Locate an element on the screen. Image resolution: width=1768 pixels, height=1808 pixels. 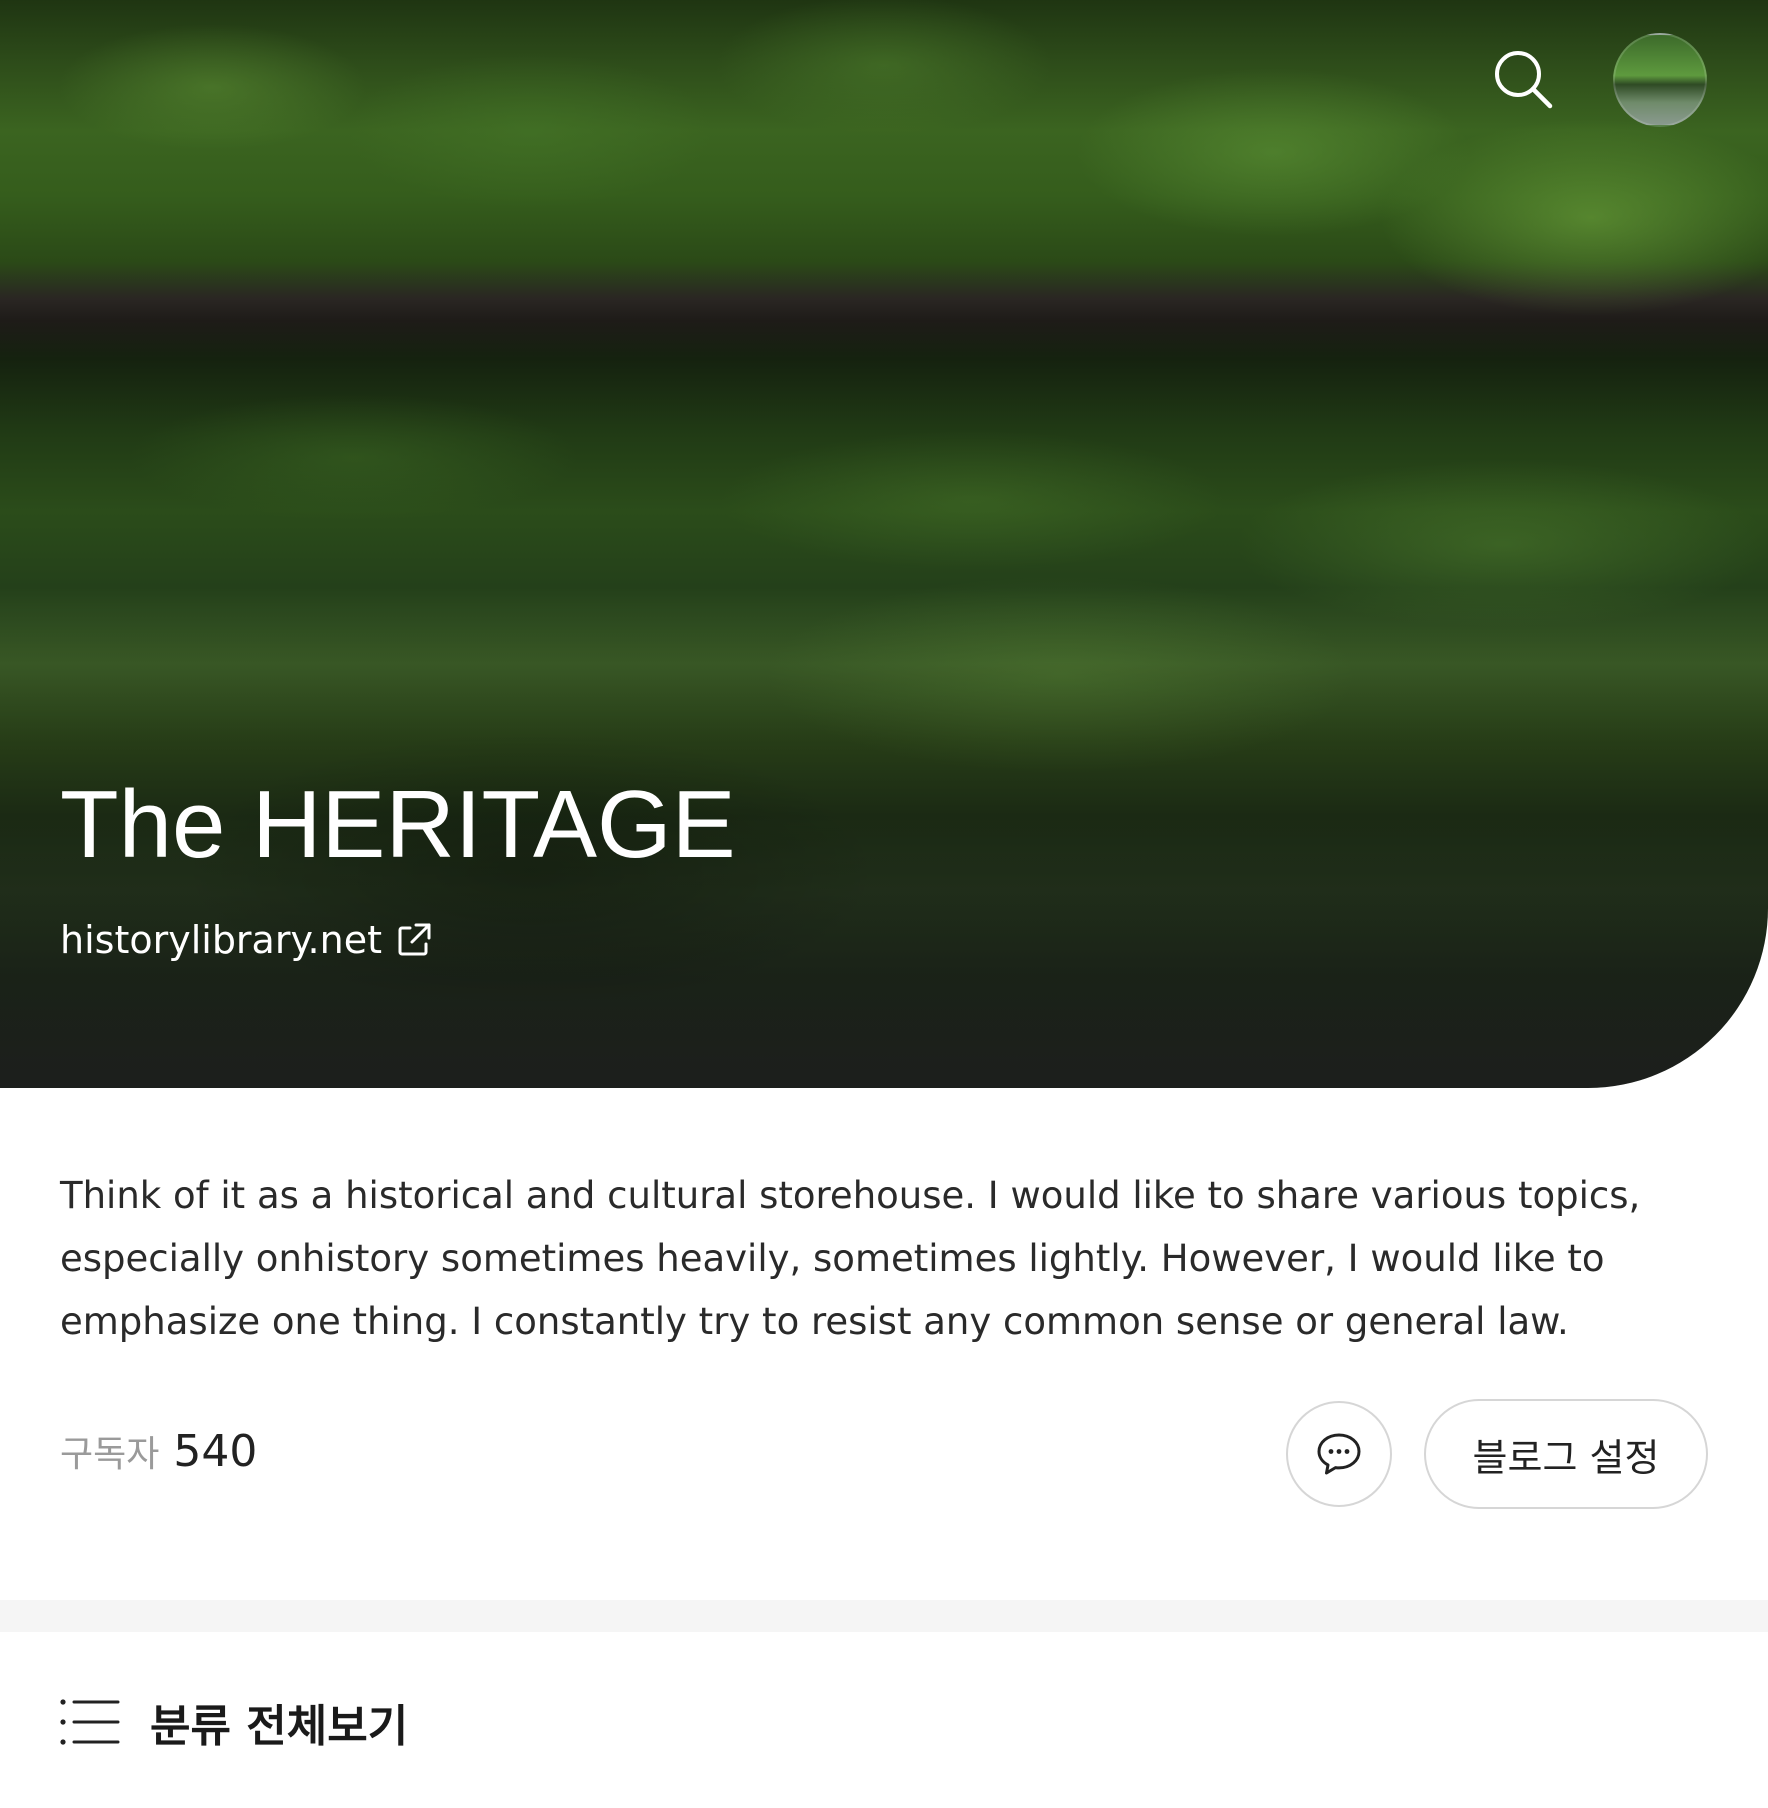
search-button is located at coordinates (1523, 79).